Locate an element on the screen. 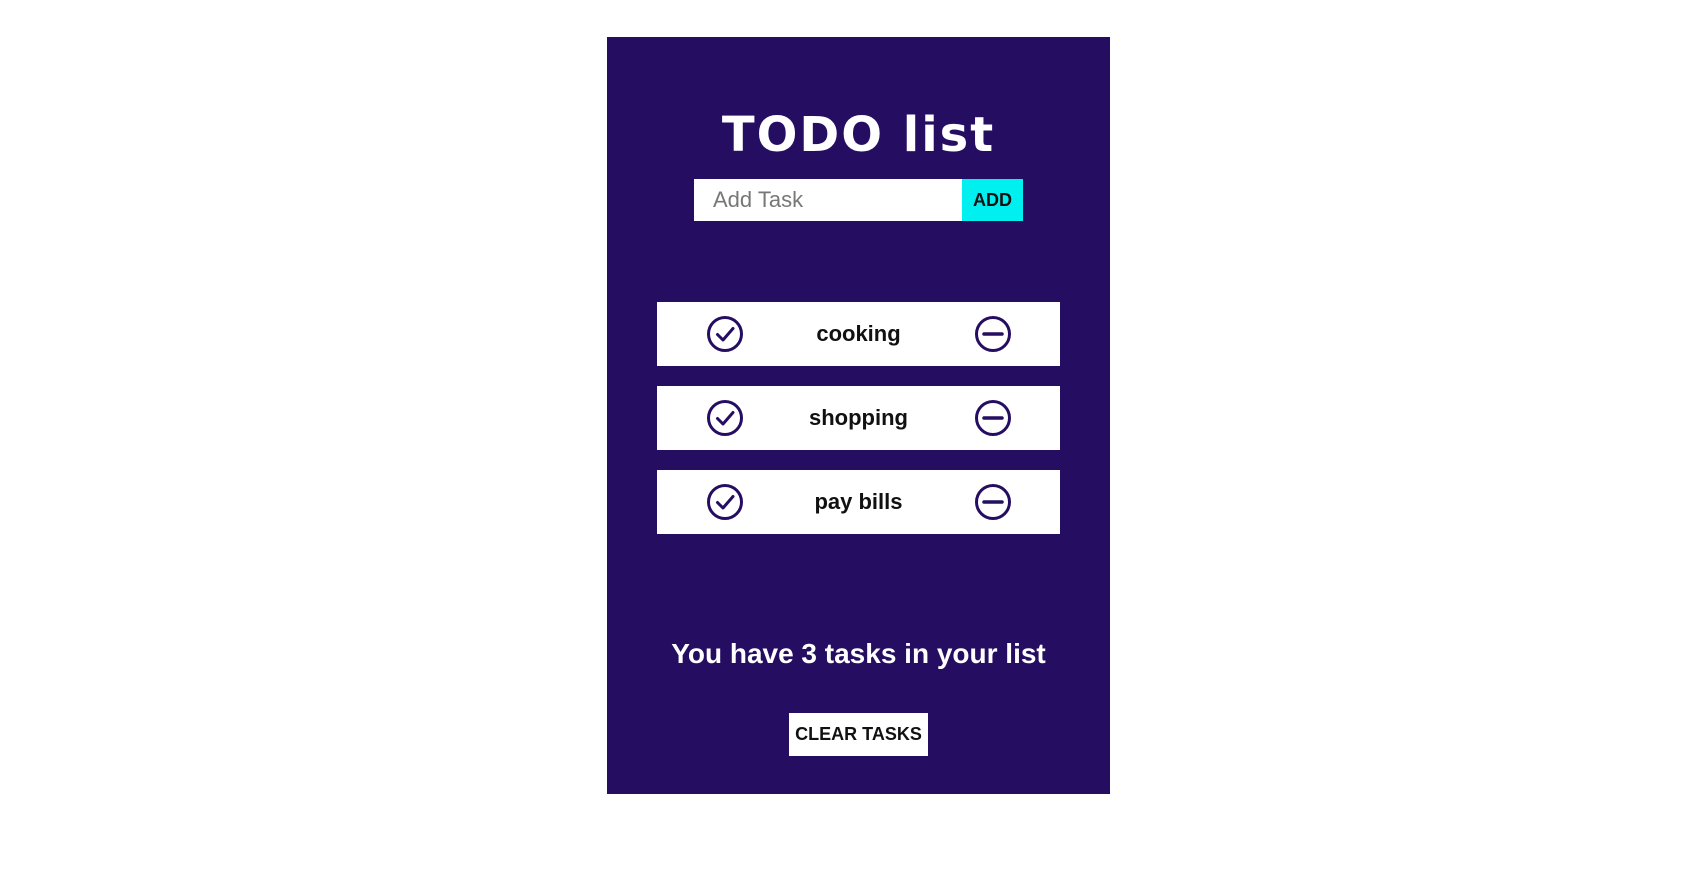  add-button: ADD is located at coordinates (992, 200).